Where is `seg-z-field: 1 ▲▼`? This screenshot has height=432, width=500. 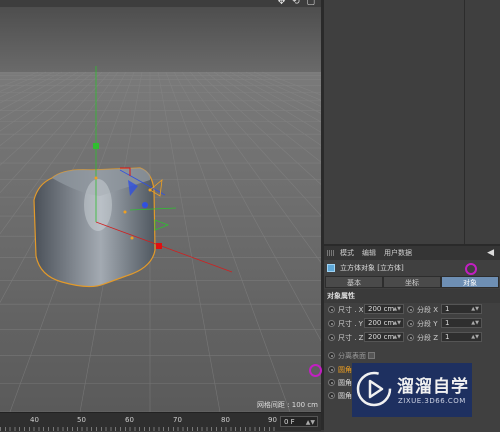 seg-z-field: 1 ▲▼ is located at coordinates (461, 337).